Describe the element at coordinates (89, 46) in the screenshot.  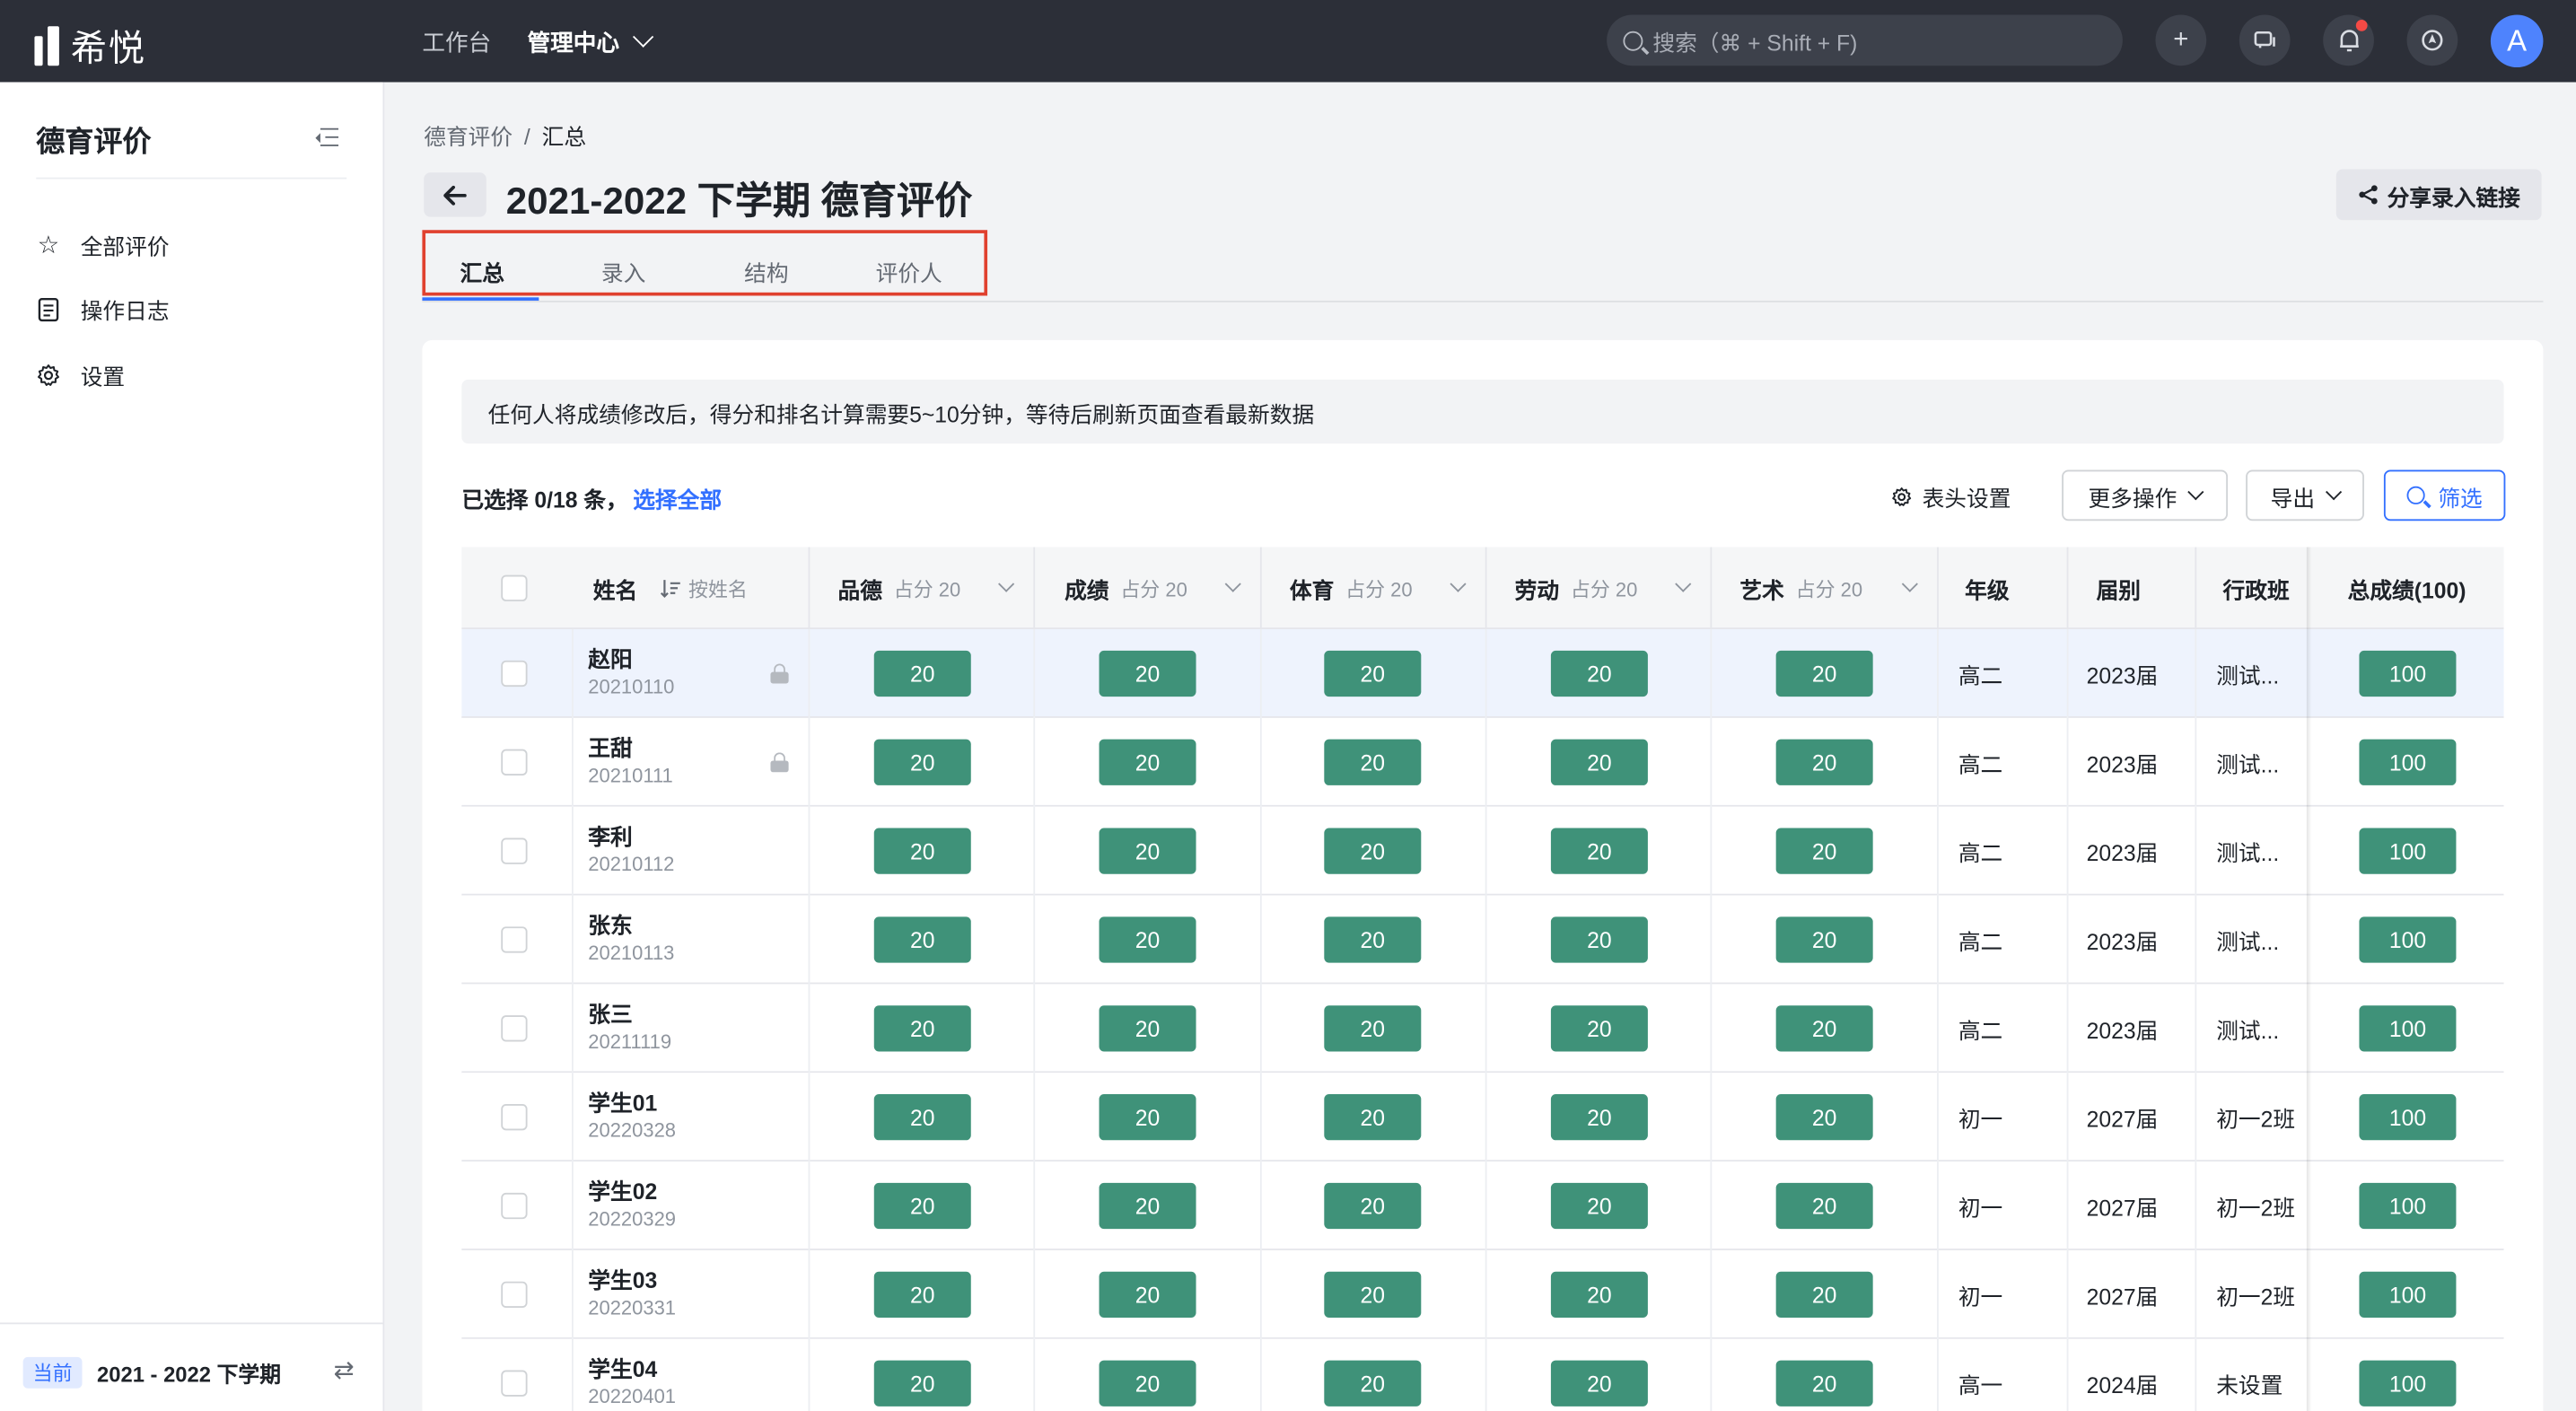
I see `logo: 希悦` at that location.